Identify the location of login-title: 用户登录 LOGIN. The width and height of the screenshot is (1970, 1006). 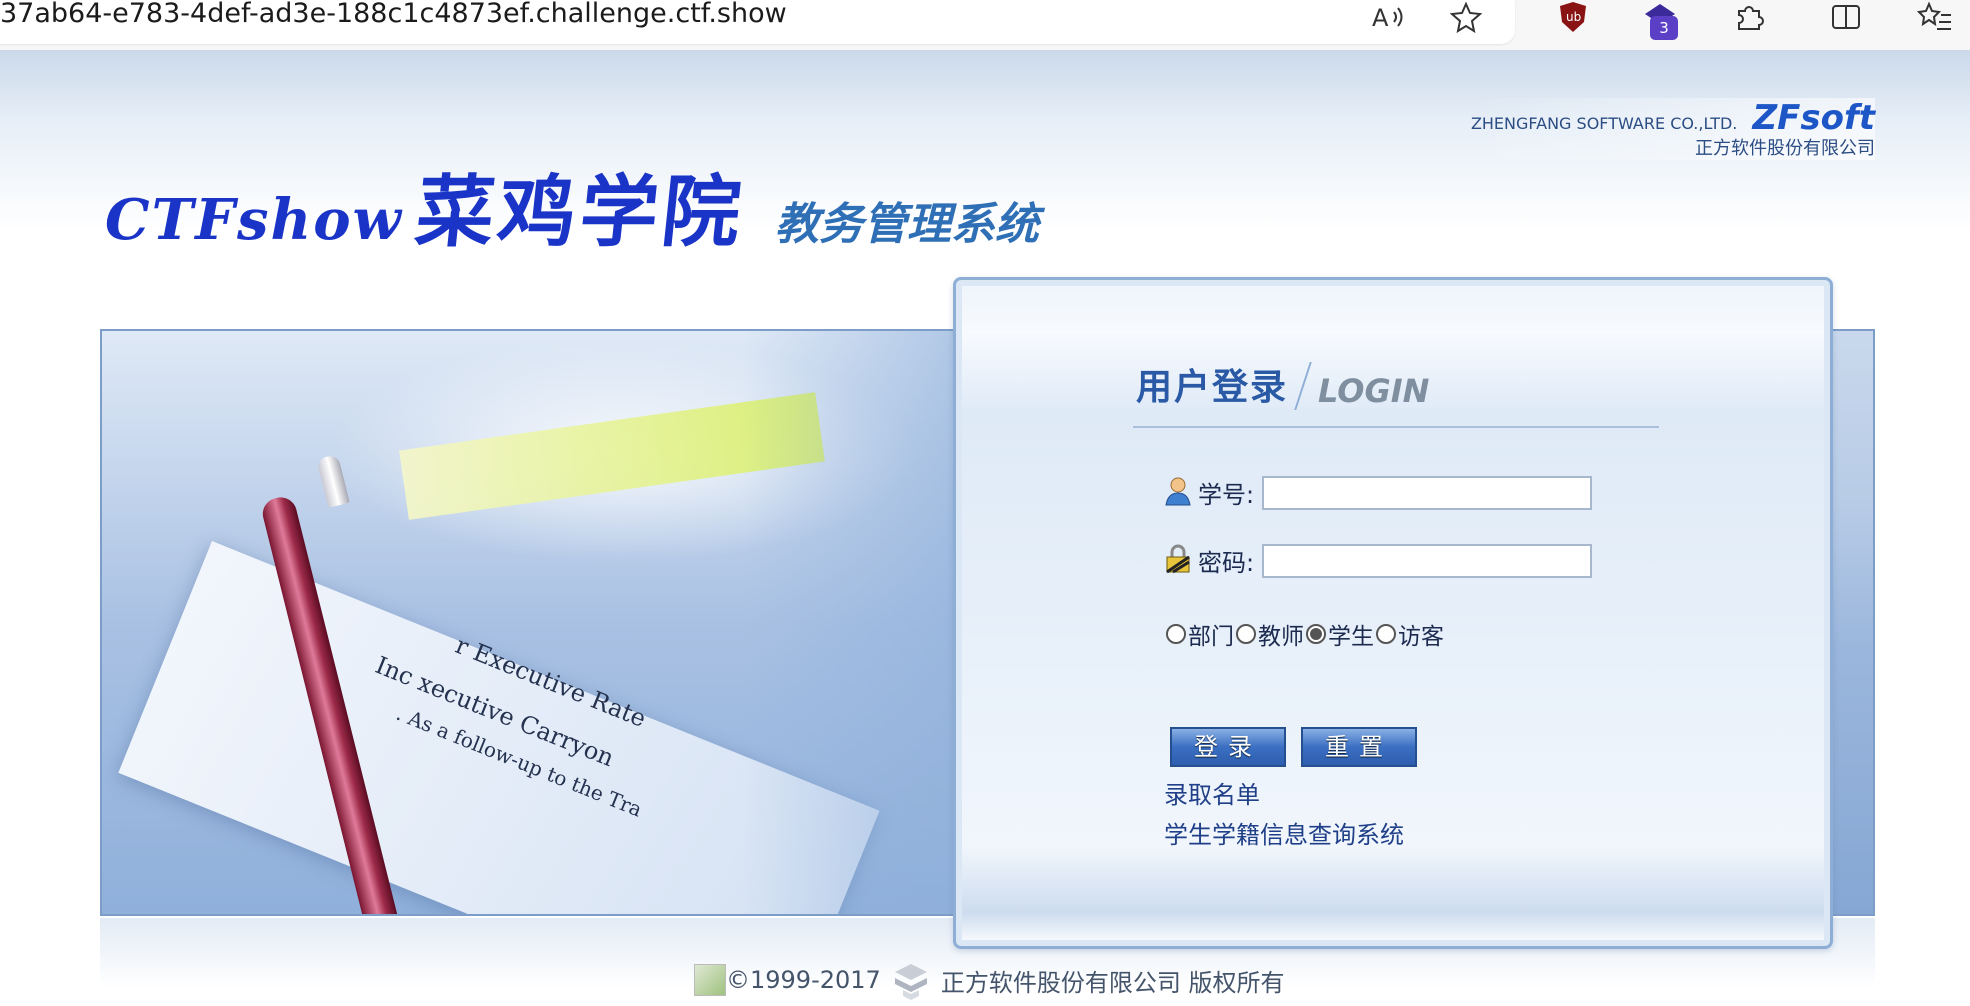
(1282, 384).